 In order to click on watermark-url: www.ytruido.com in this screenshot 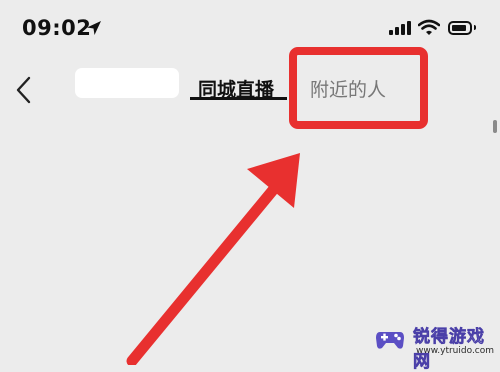, I will do `click(455, 351)`.